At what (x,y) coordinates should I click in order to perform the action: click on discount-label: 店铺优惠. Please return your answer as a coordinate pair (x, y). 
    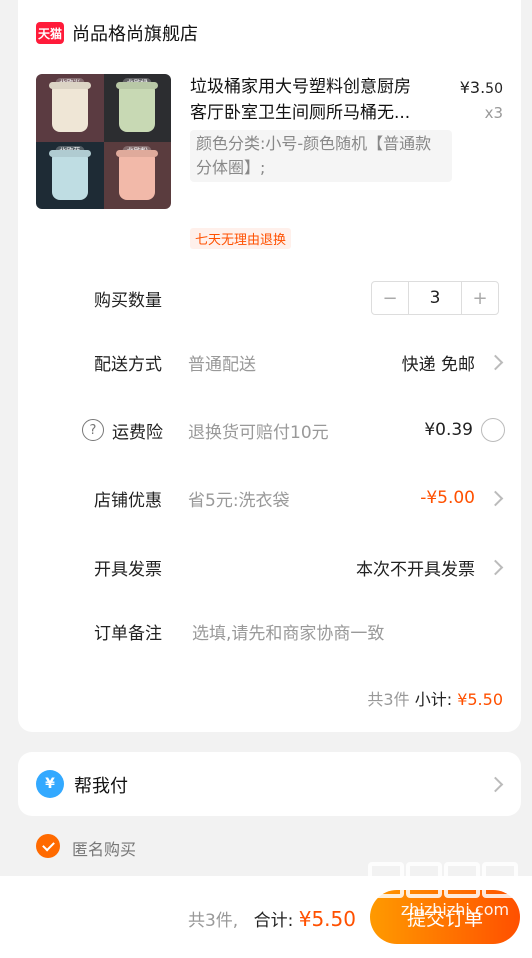
    Looking at the image, I should click on (128, 500).